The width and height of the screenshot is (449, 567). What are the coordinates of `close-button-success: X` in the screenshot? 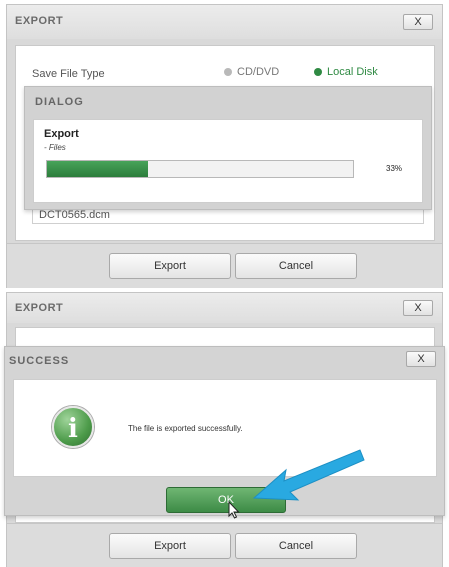 It's located at (421, 359).